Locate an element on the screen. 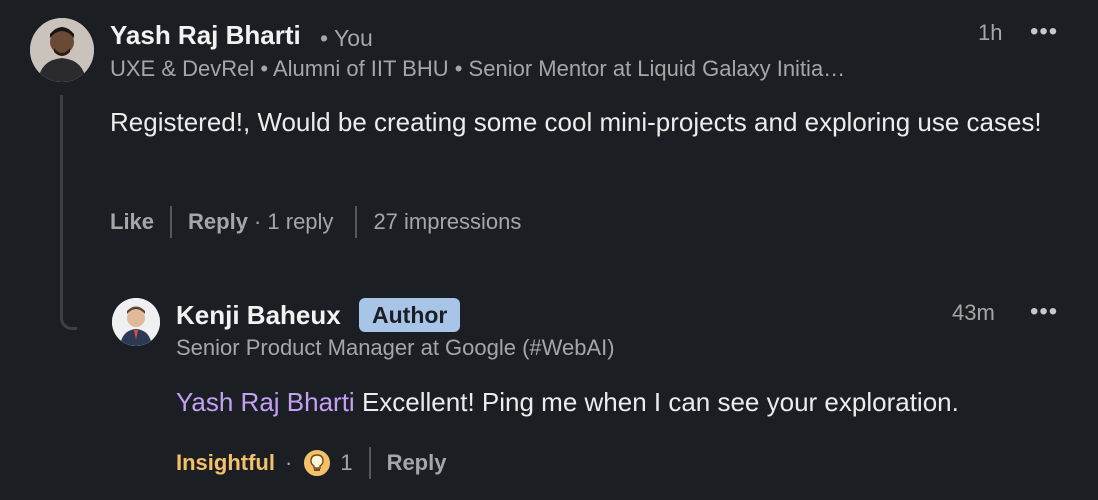 The width and height of the screenshot is (1098, 500). mention-link: Yash Raj Bharti is located at coordinates (265, 402).